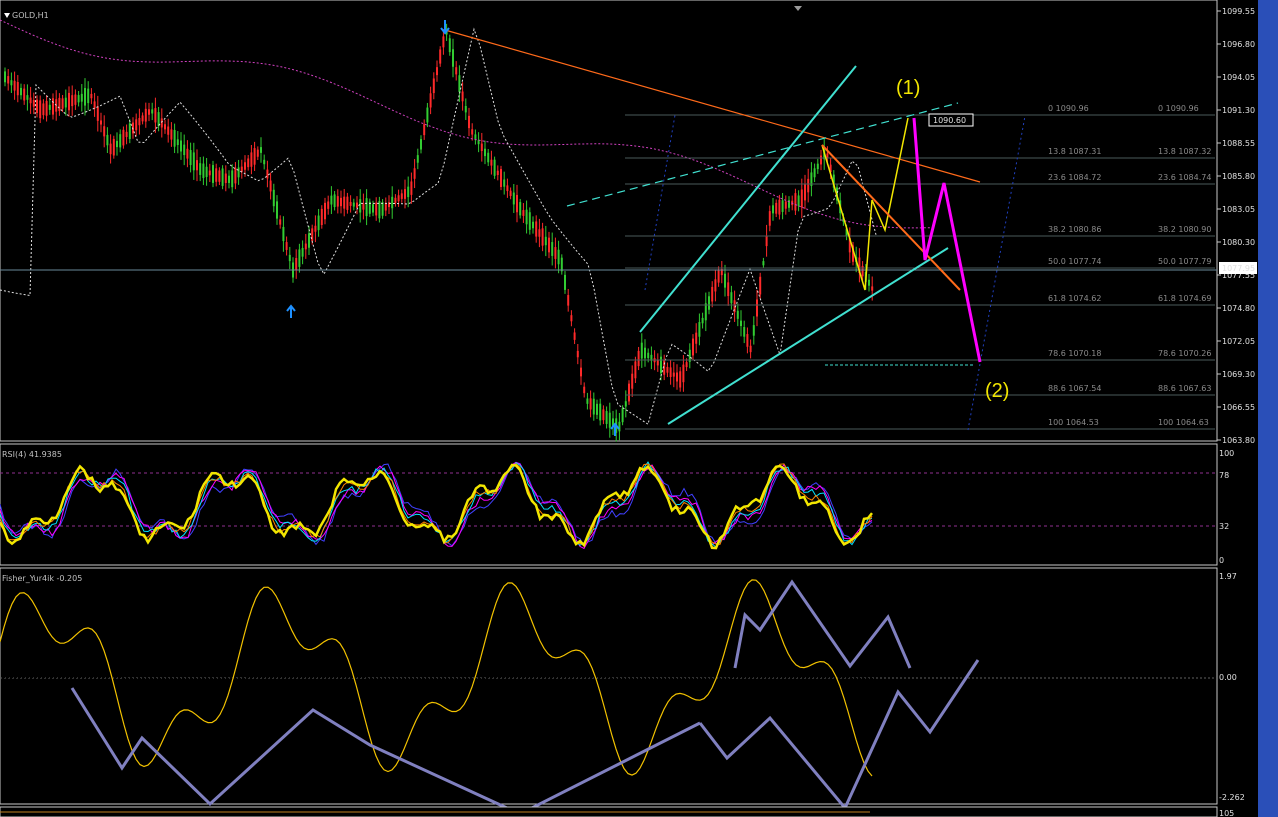  Describe the element at coordinates (617, 811) in the screenshot. I see `bottom-panel: 105` at that location.